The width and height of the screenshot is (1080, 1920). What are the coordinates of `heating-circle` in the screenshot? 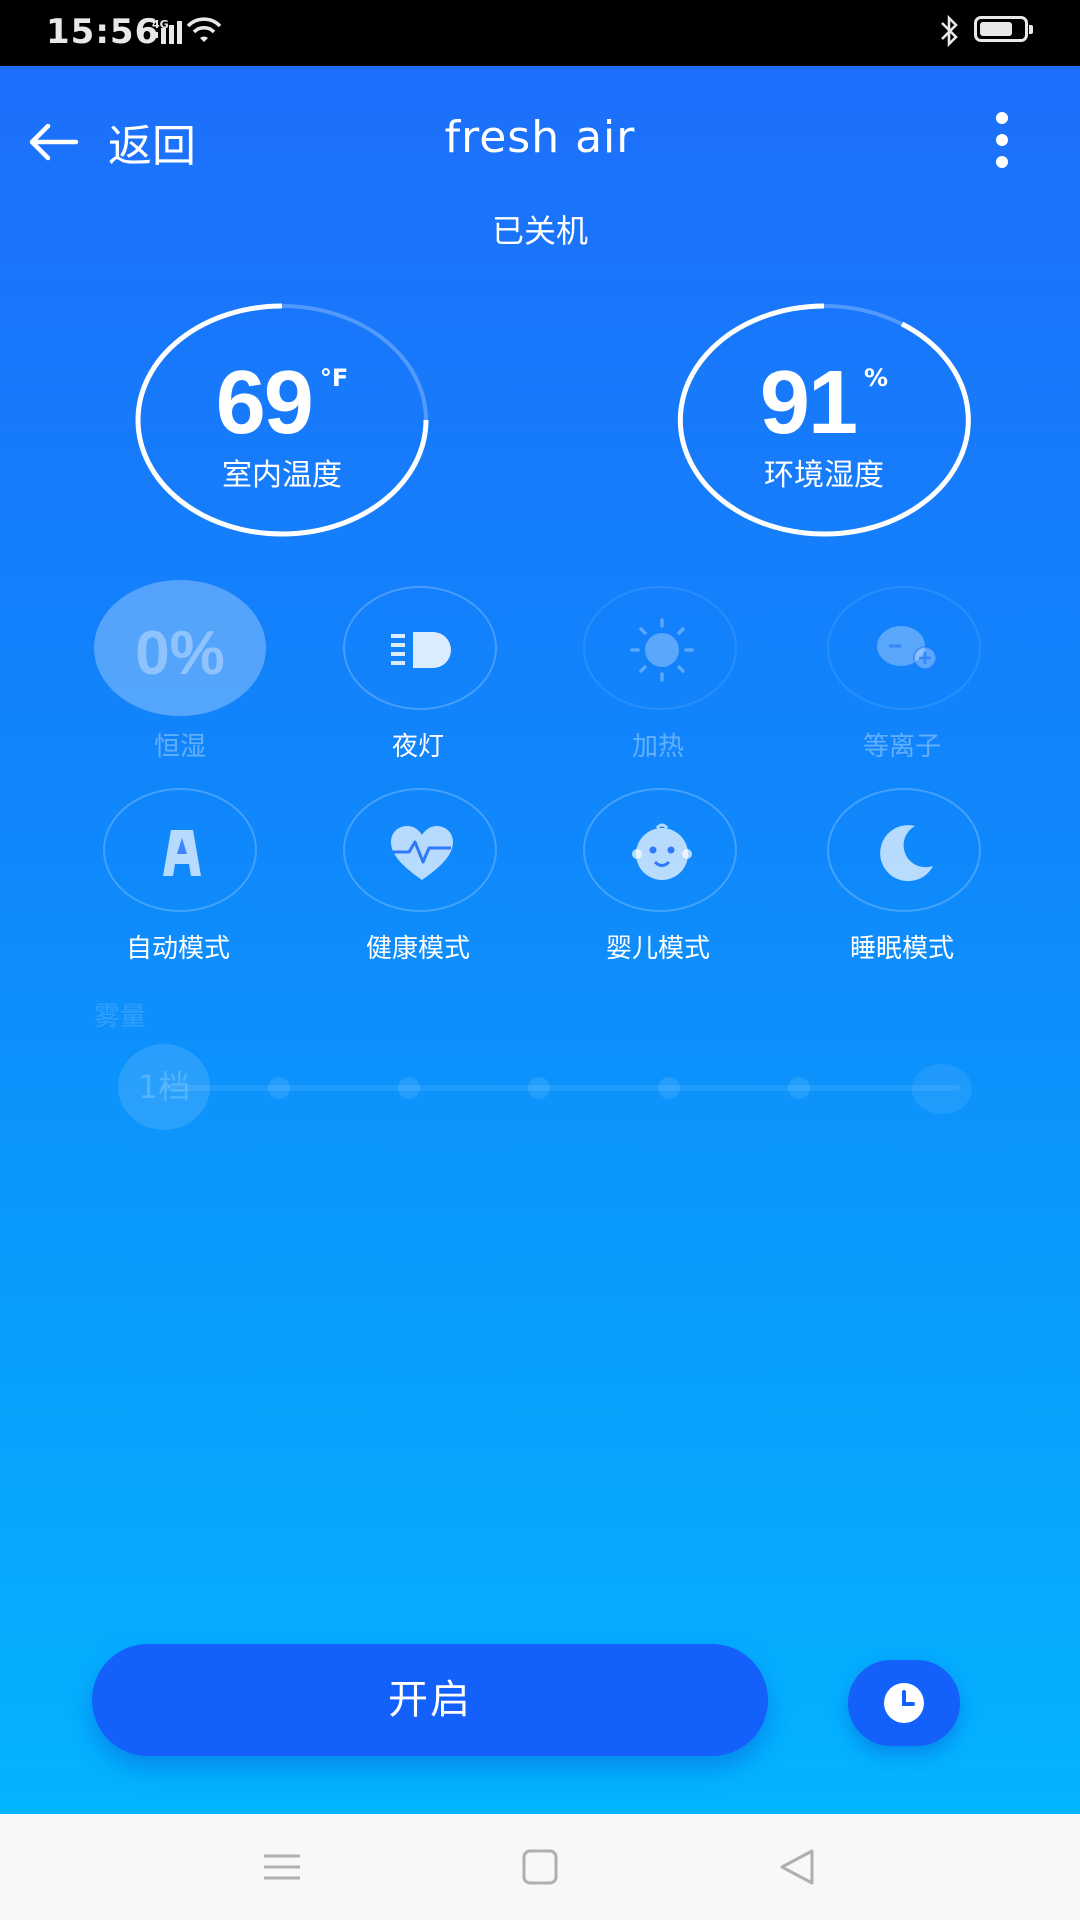 It's located at (660, 648).